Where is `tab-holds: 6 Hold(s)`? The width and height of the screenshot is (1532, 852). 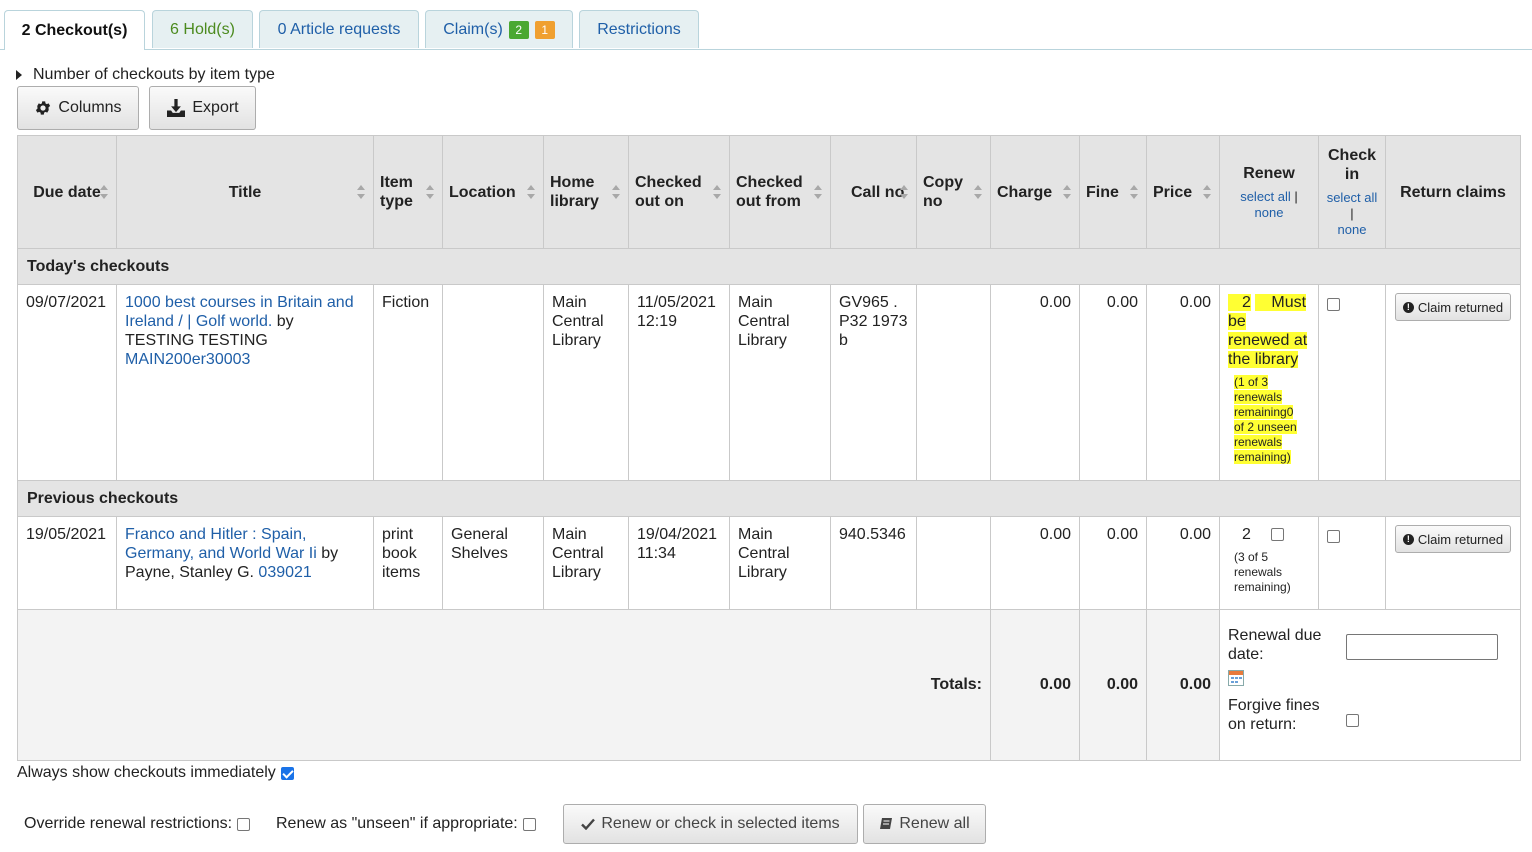
tab-holds: 6 Hold(s) is located at coordinates (202, 29).